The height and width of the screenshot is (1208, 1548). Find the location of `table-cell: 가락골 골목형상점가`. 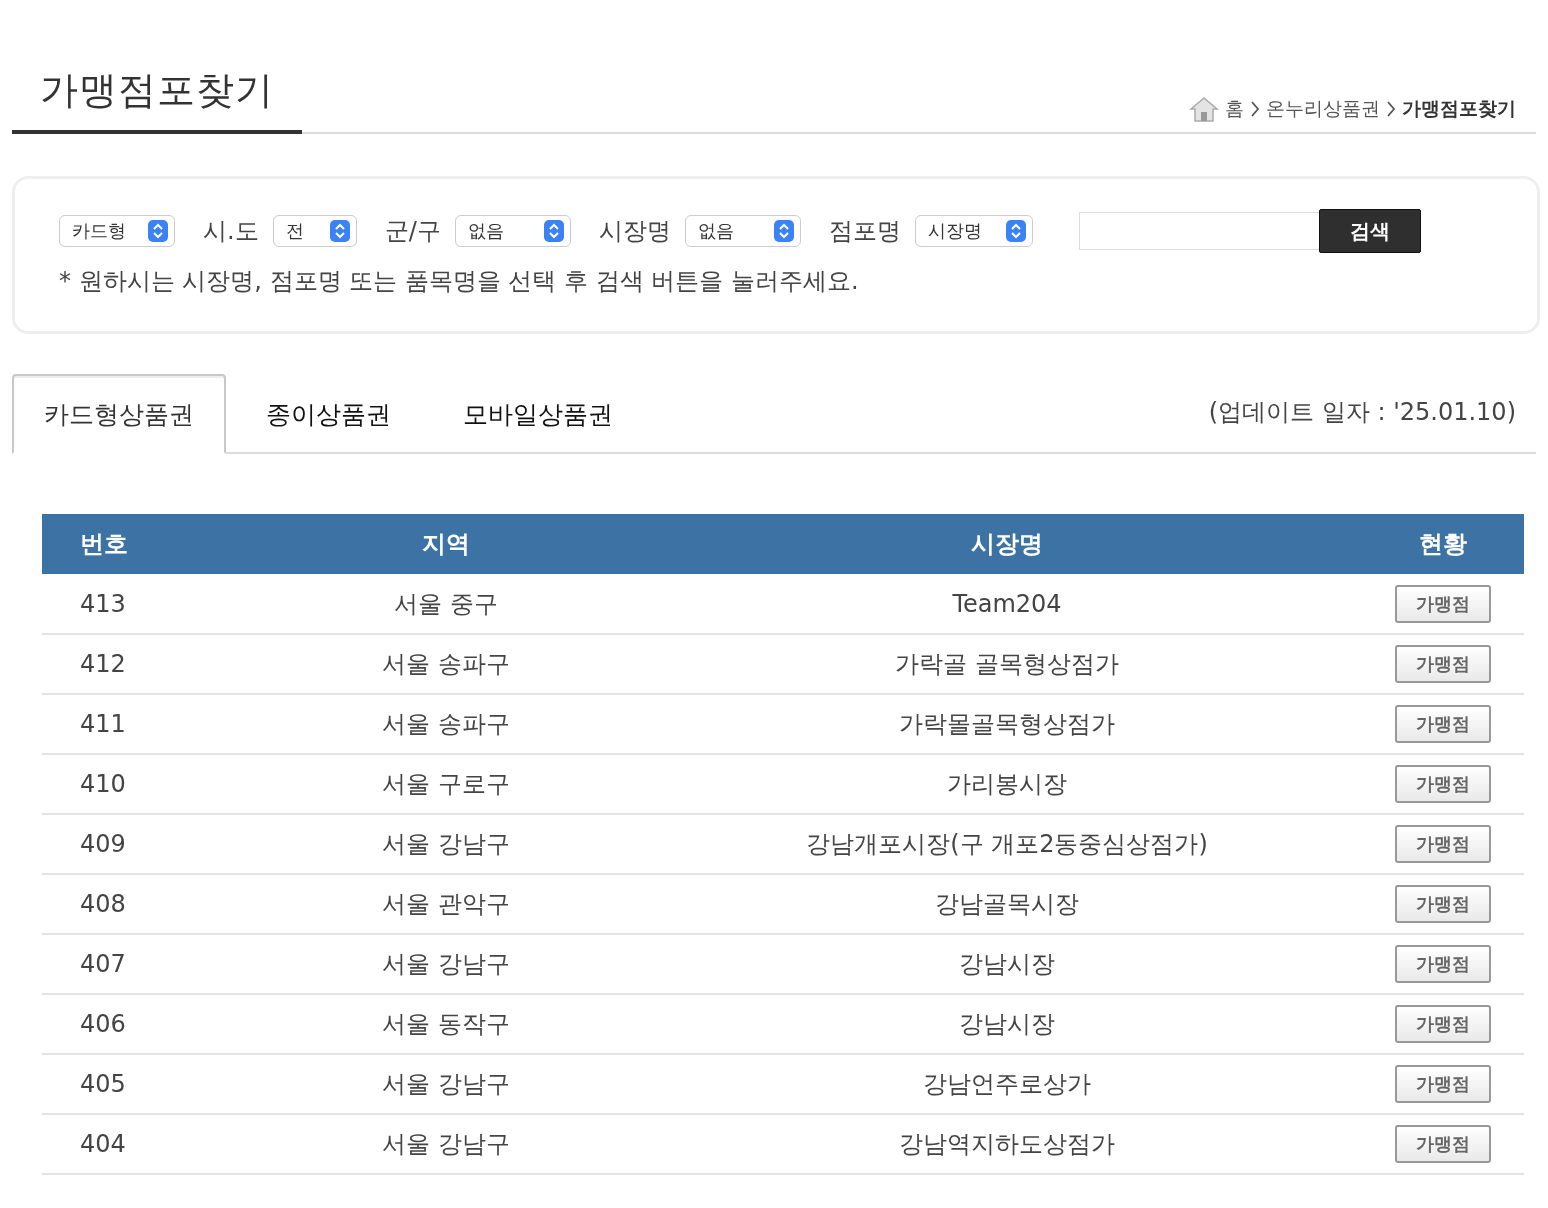

table-cell: 가락골 골목형상점가 is located at coordinates (1007, 664).